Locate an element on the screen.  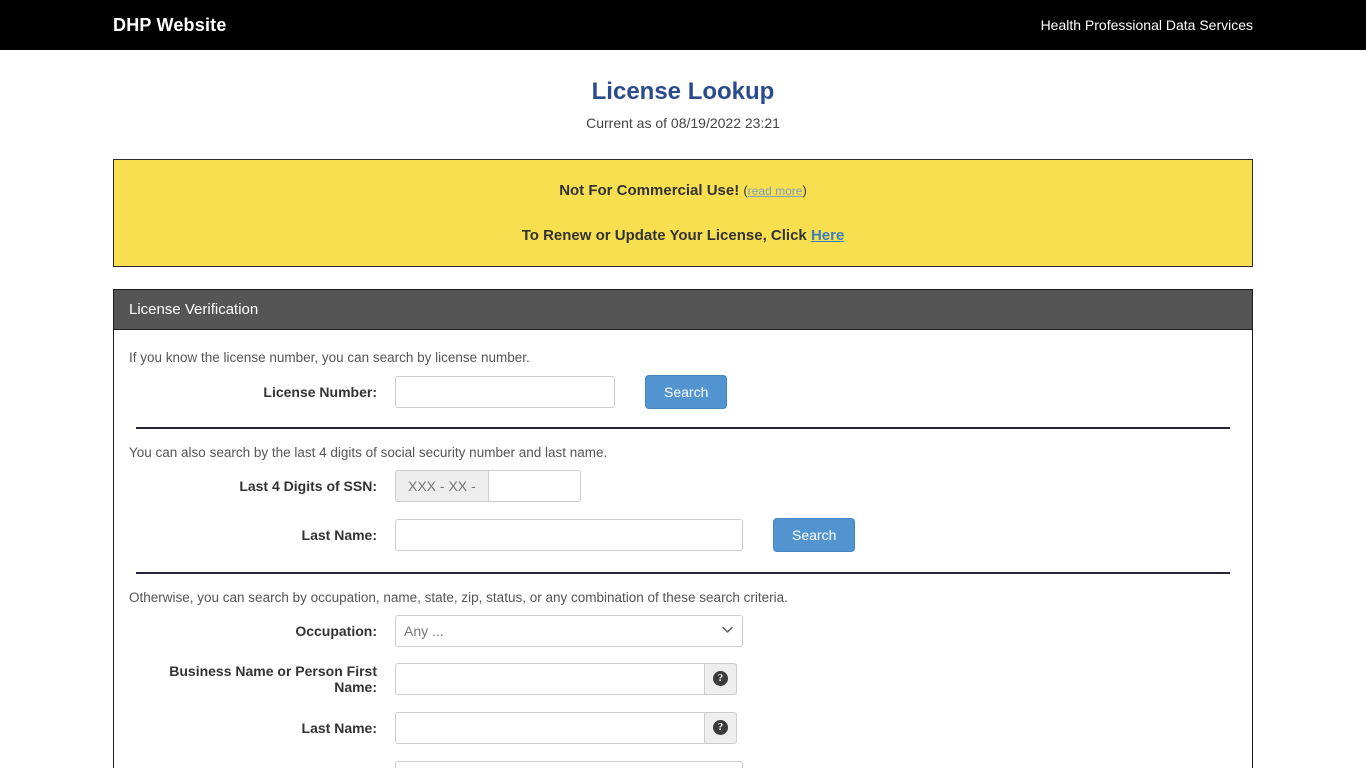
ssn-label: Last 4 Digits of SSN: is located at coordinates (308, 485).